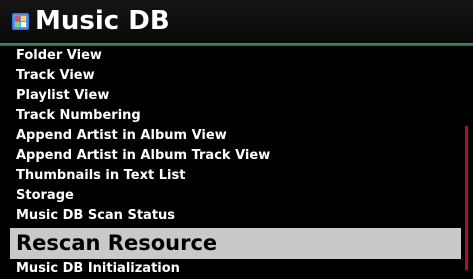 Image resolution: width=473 pixels, height=279 pixels. I want to click on menu-item-rescan-resource: Rescan Resource, so click(235, 243).